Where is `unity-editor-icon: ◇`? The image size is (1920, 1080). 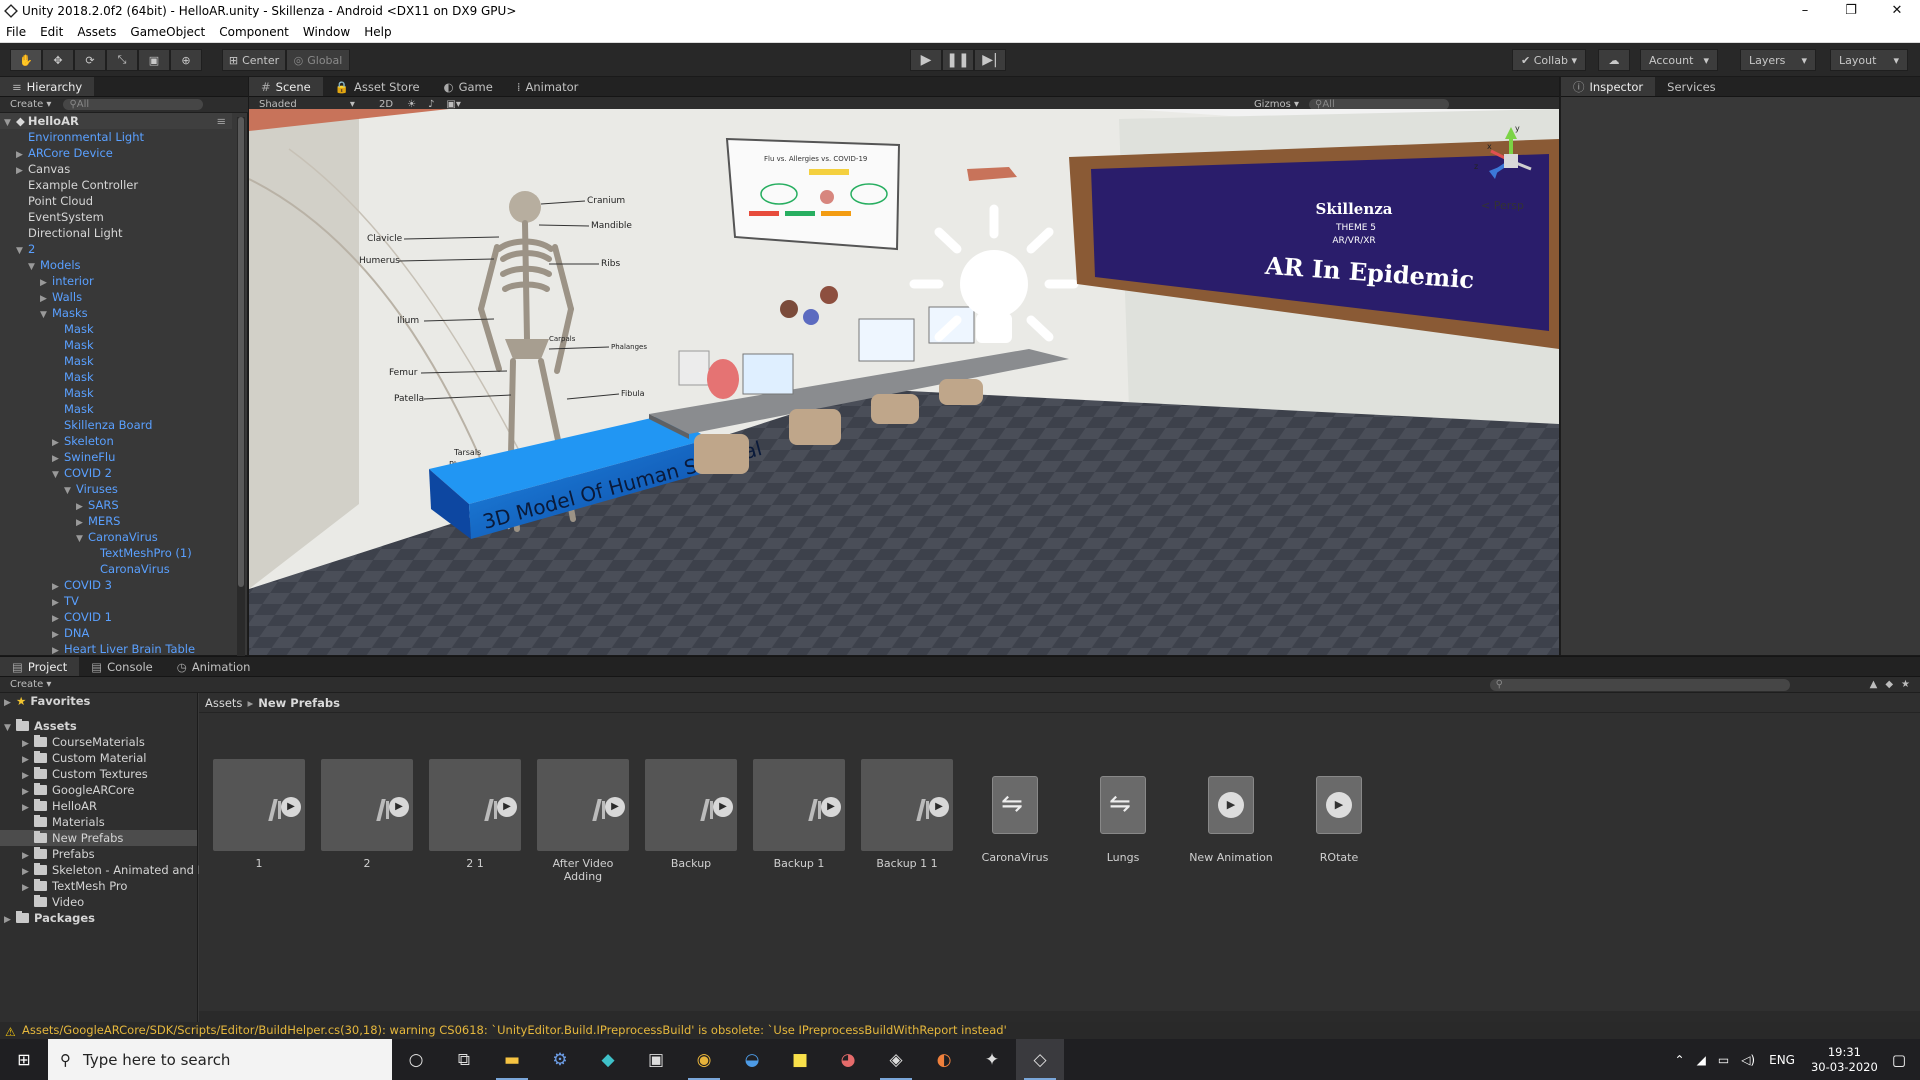
unity-editor-icon: ◇ is located at coordinates (1040, 1059).